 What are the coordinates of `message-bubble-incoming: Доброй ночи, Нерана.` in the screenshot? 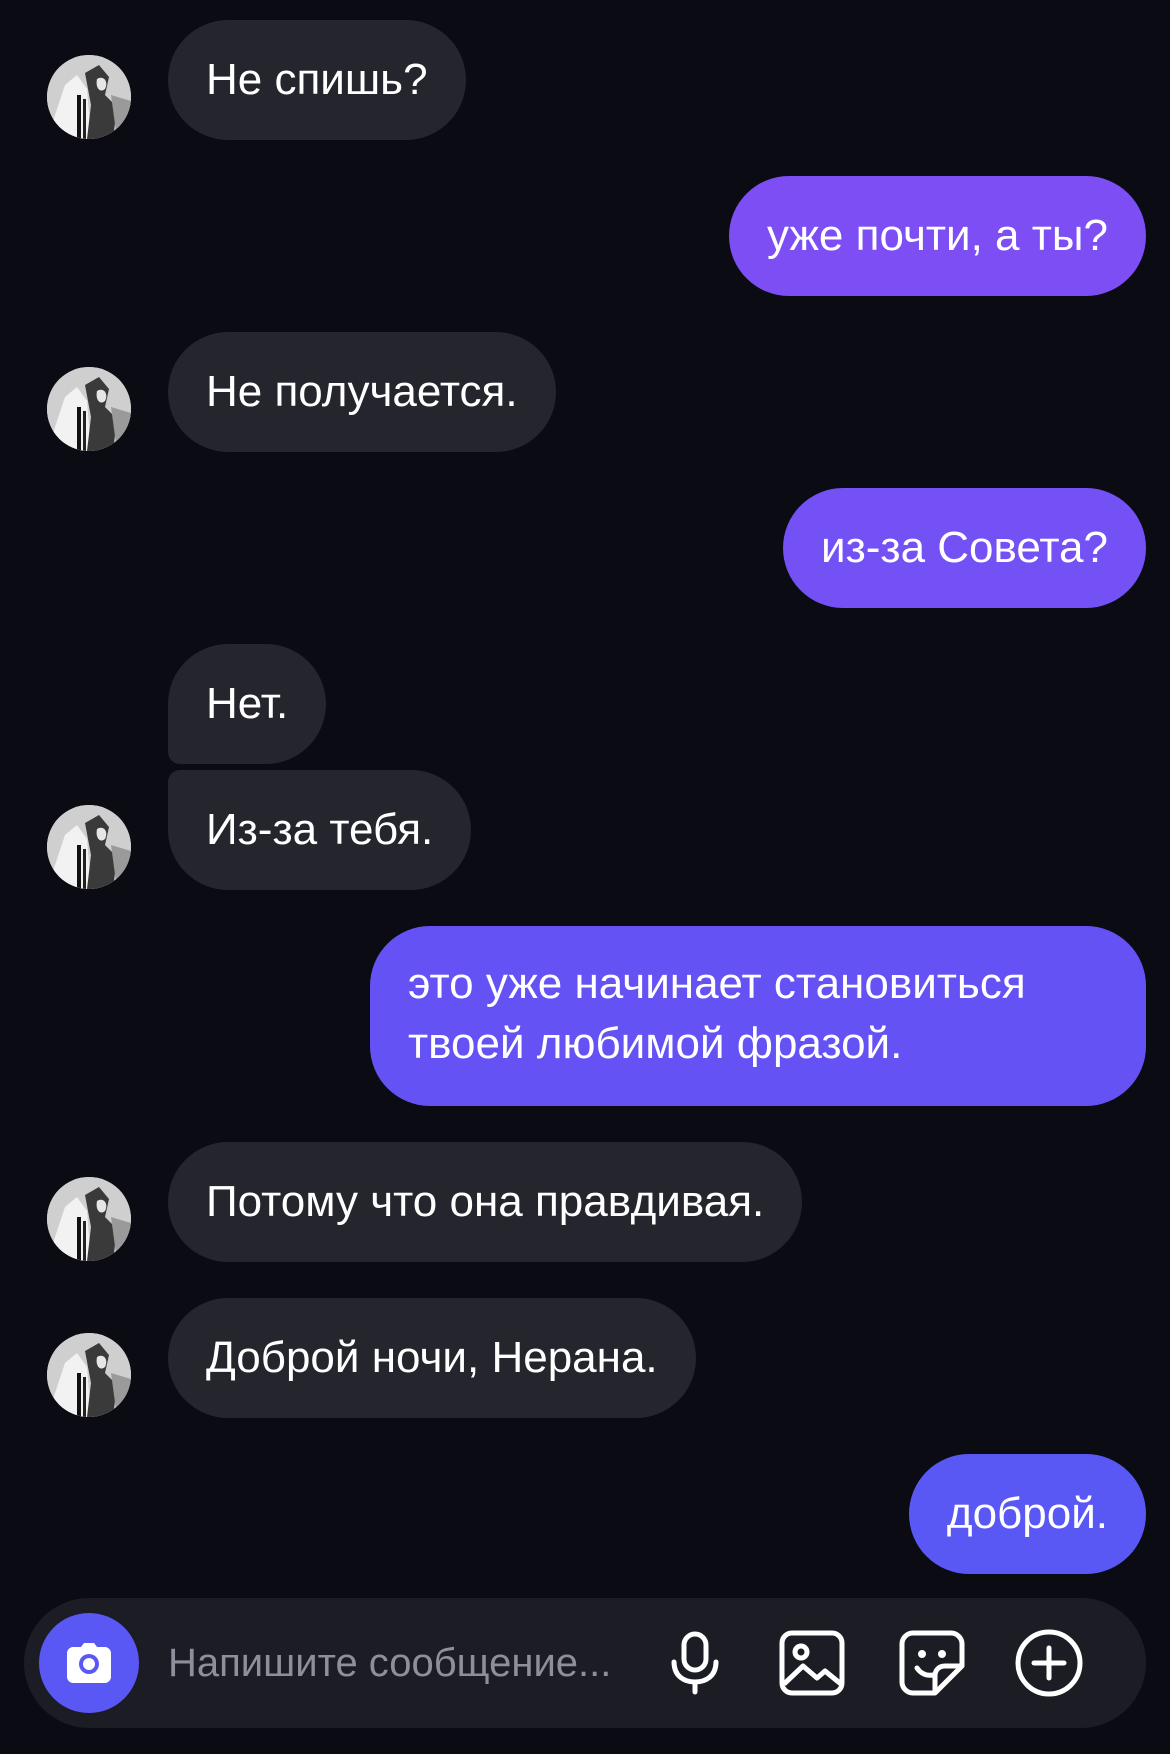 It's located at (432, 1358).